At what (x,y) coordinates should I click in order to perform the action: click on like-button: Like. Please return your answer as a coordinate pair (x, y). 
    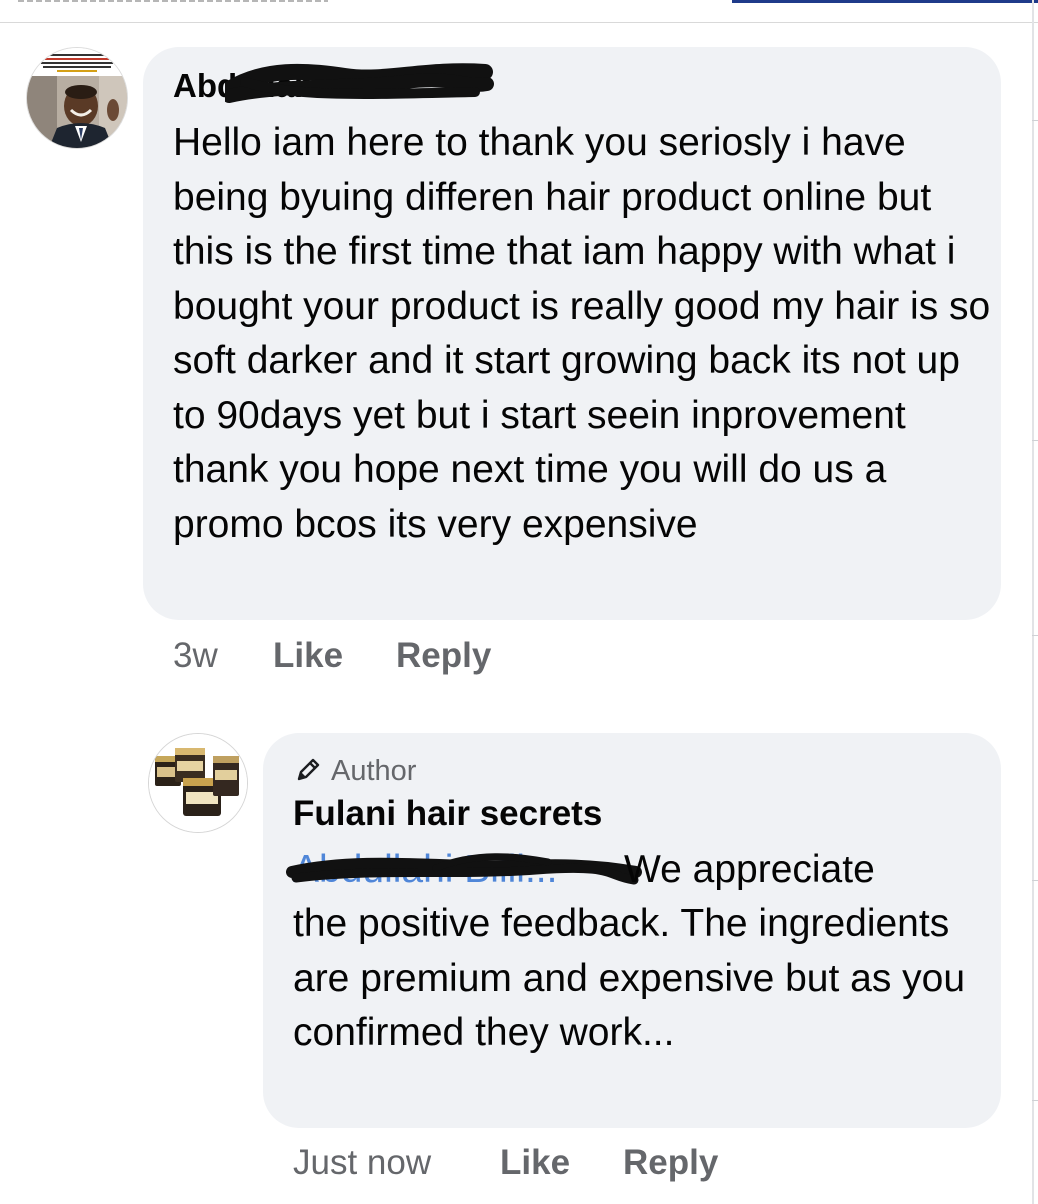
    Looking at the image, I should click on (308, 656).